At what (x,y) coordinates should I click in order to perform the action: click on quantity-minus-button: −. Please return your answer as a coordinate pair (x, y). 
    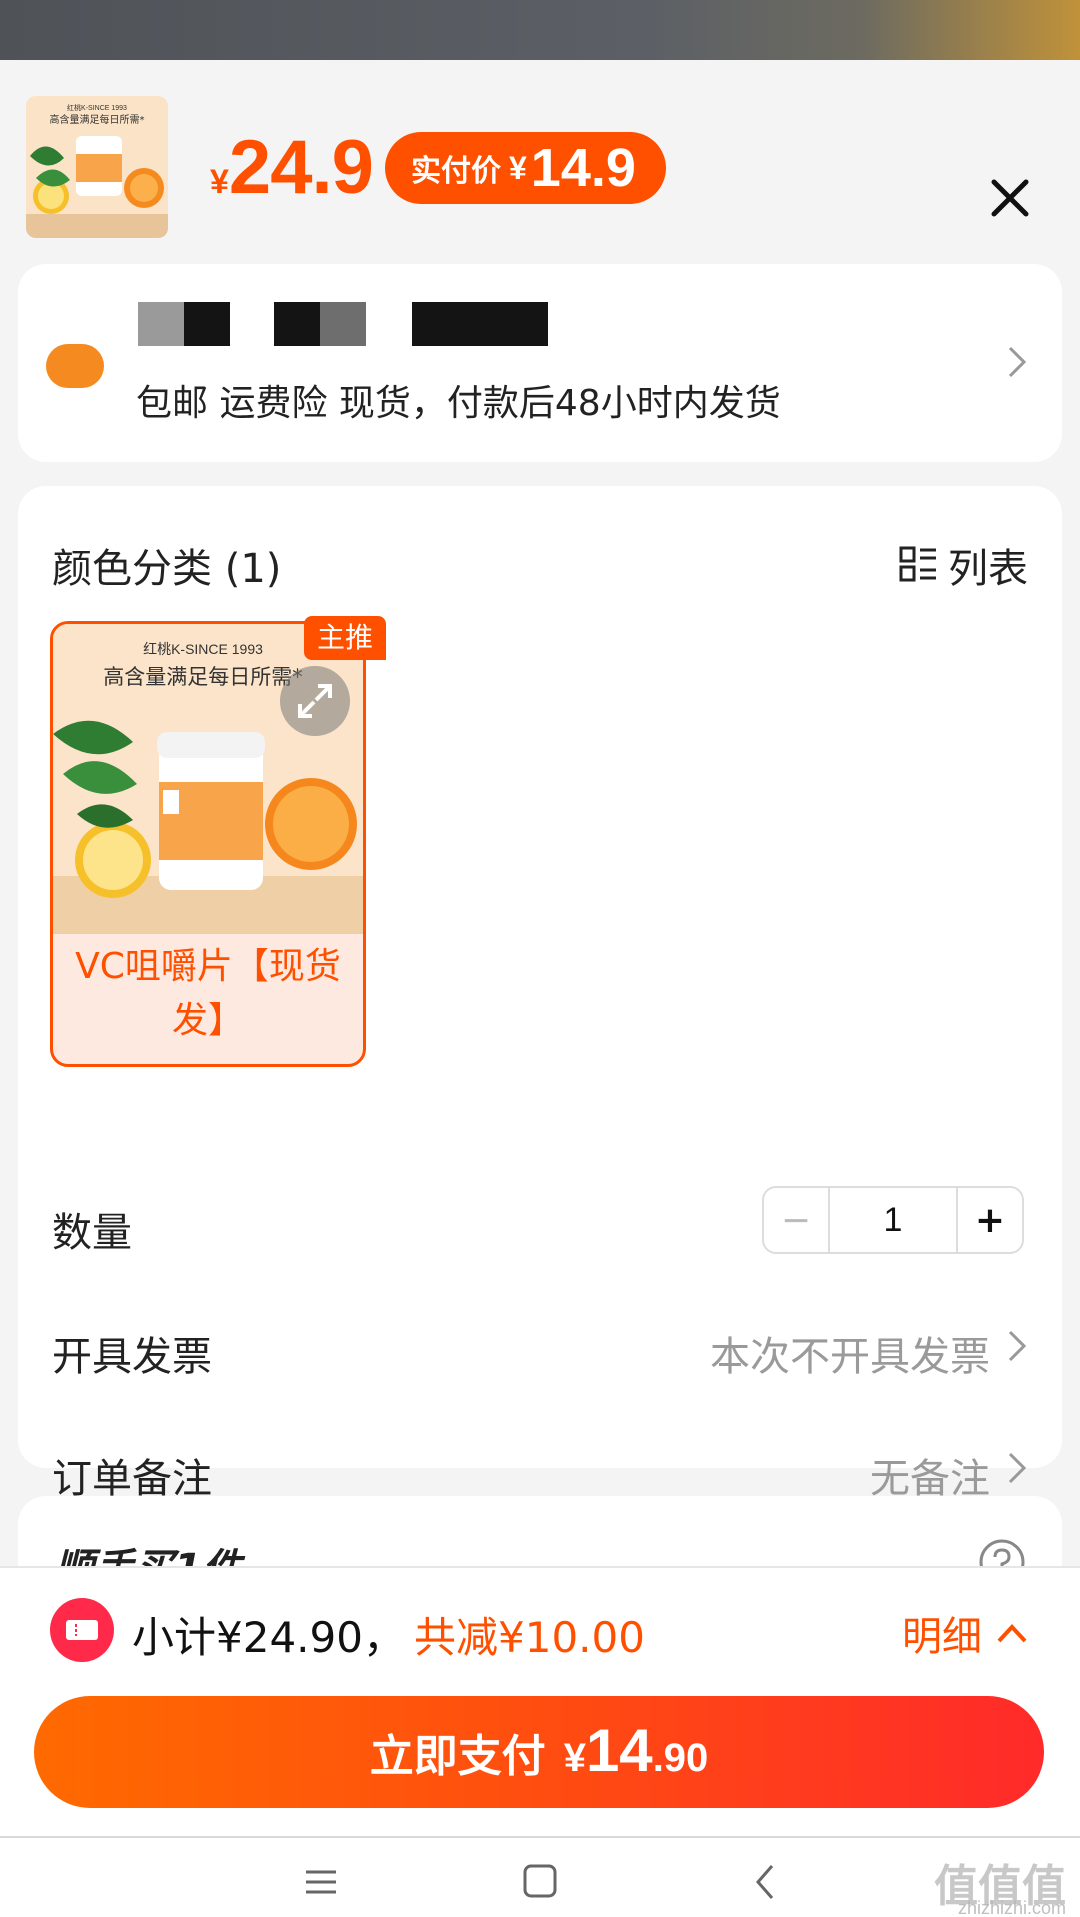
    Looking at the image, I should click on (797, 1220).